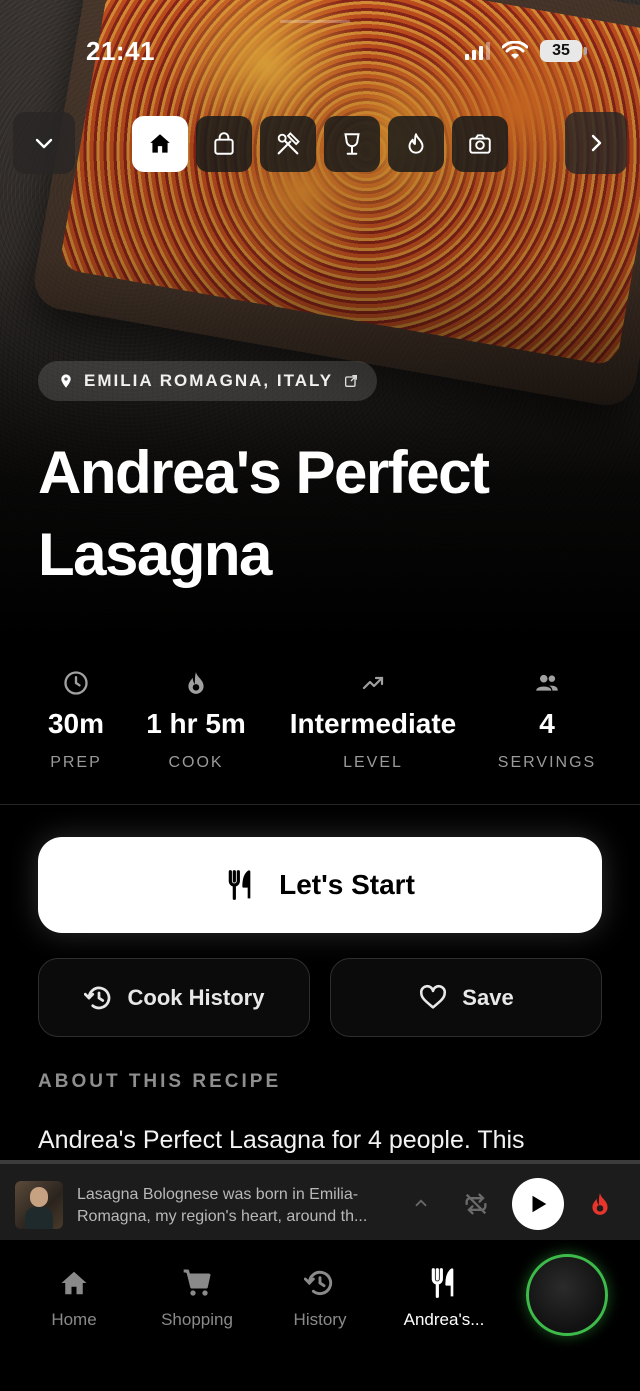 The height and width of the screenshot is (1391, 640). Describe the element at coordinates (320, 1319) in the screenshot. I see `nav-label: History` at that location.